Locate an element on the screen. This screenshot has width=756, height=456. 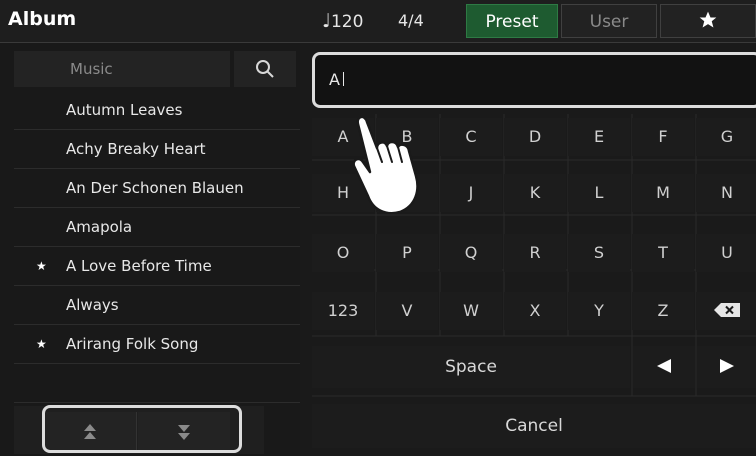
top-bar: Album ♩120 4/4 Preset User is located at coordinates (378, 21).